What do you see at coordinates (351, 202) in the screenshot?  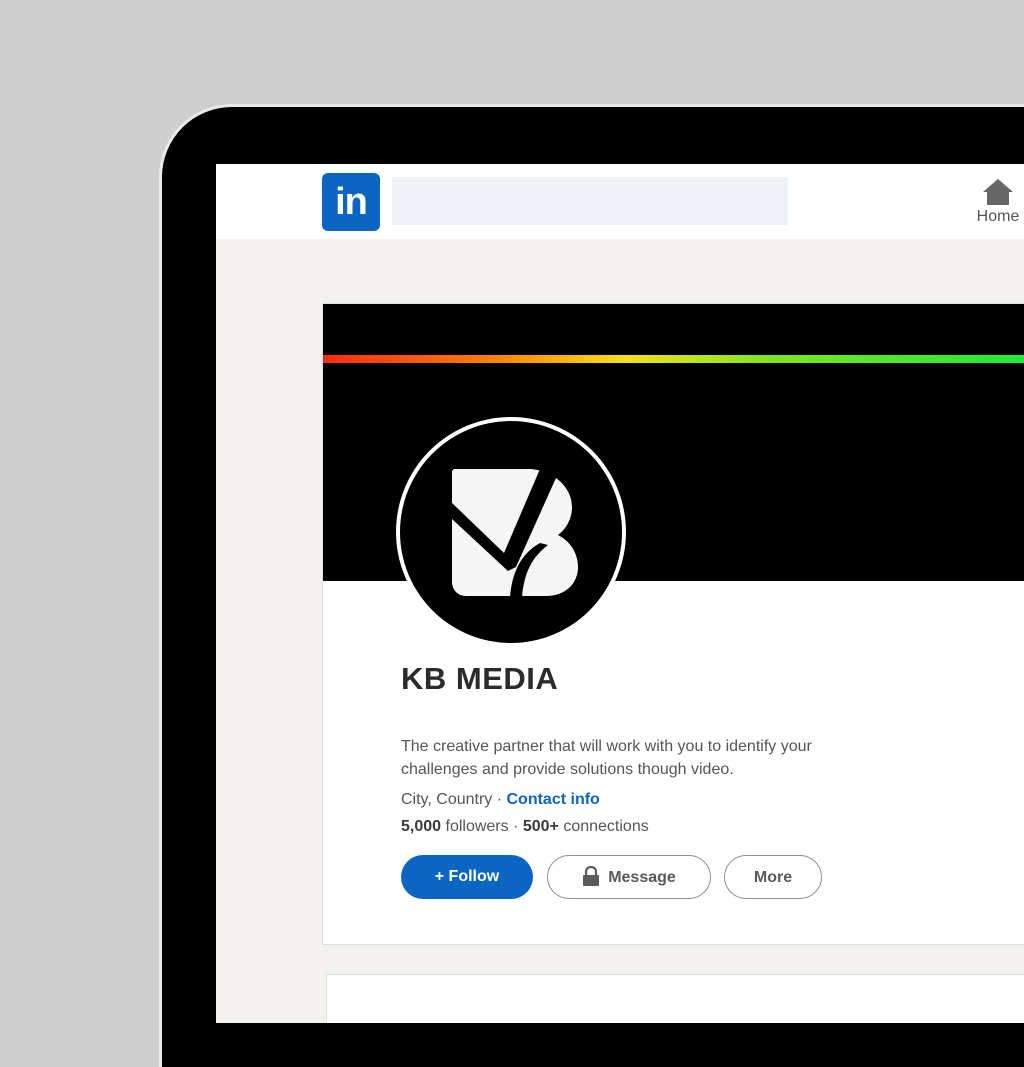 I see `linkedin-logo: in` at bounding box center [351, 202].